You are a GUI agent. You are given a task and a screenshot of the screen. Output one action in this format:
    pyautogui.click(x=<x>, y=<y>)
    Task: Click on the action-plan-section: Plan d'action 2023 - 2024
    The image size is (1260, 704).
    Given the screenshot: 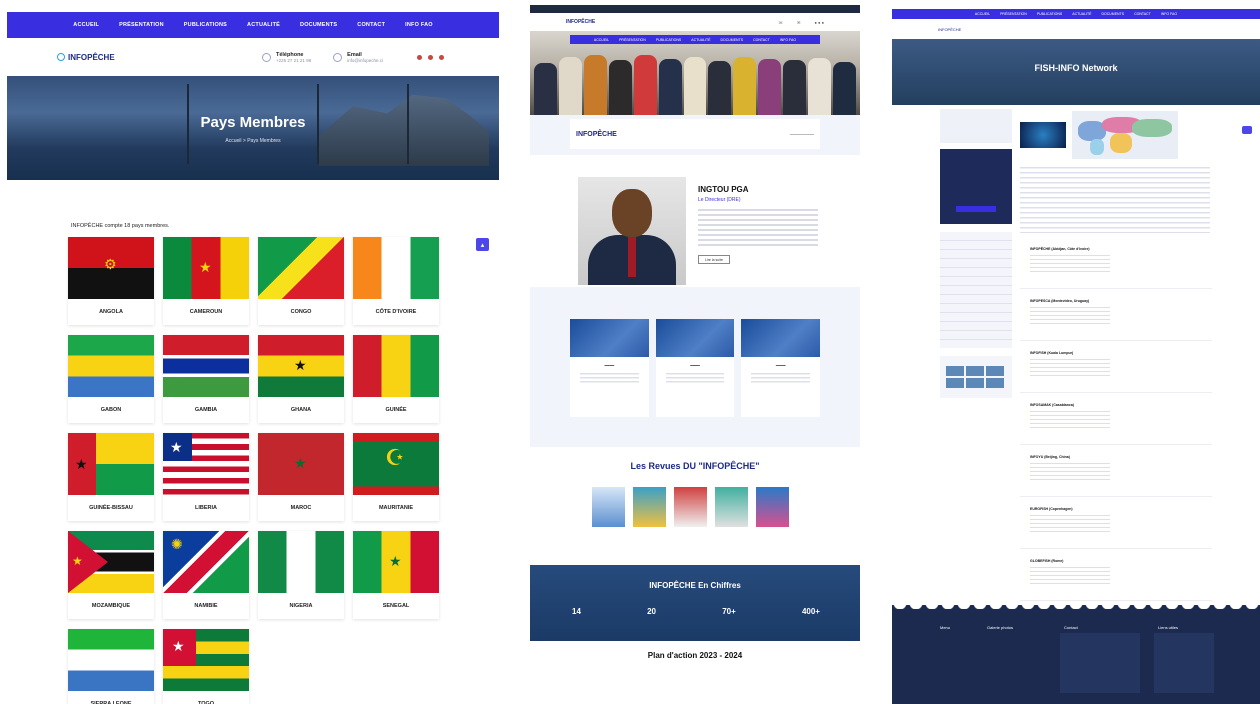 What is the action you would take?
    pyautogui.click(x=695, y=672)
    